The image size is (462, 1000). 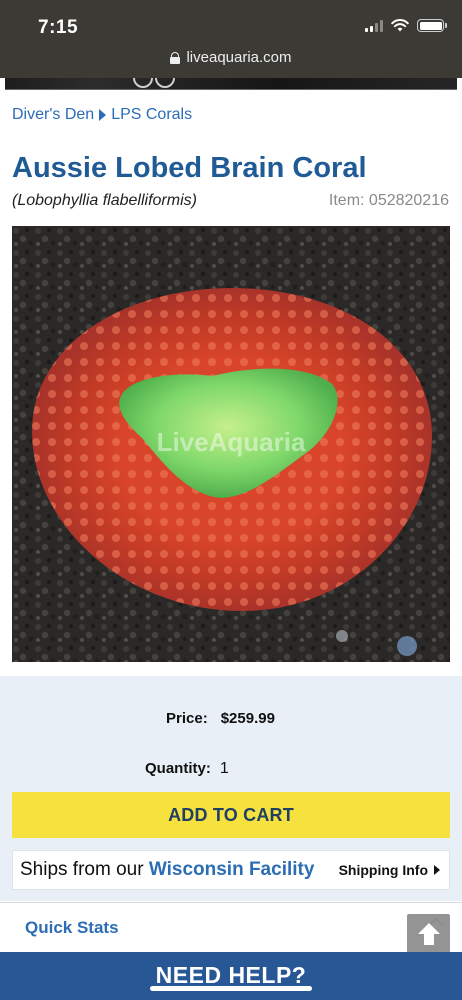 I want to click on browser-status-bar: 7:15 liveaquaria.com, so click(x=231, y=39).